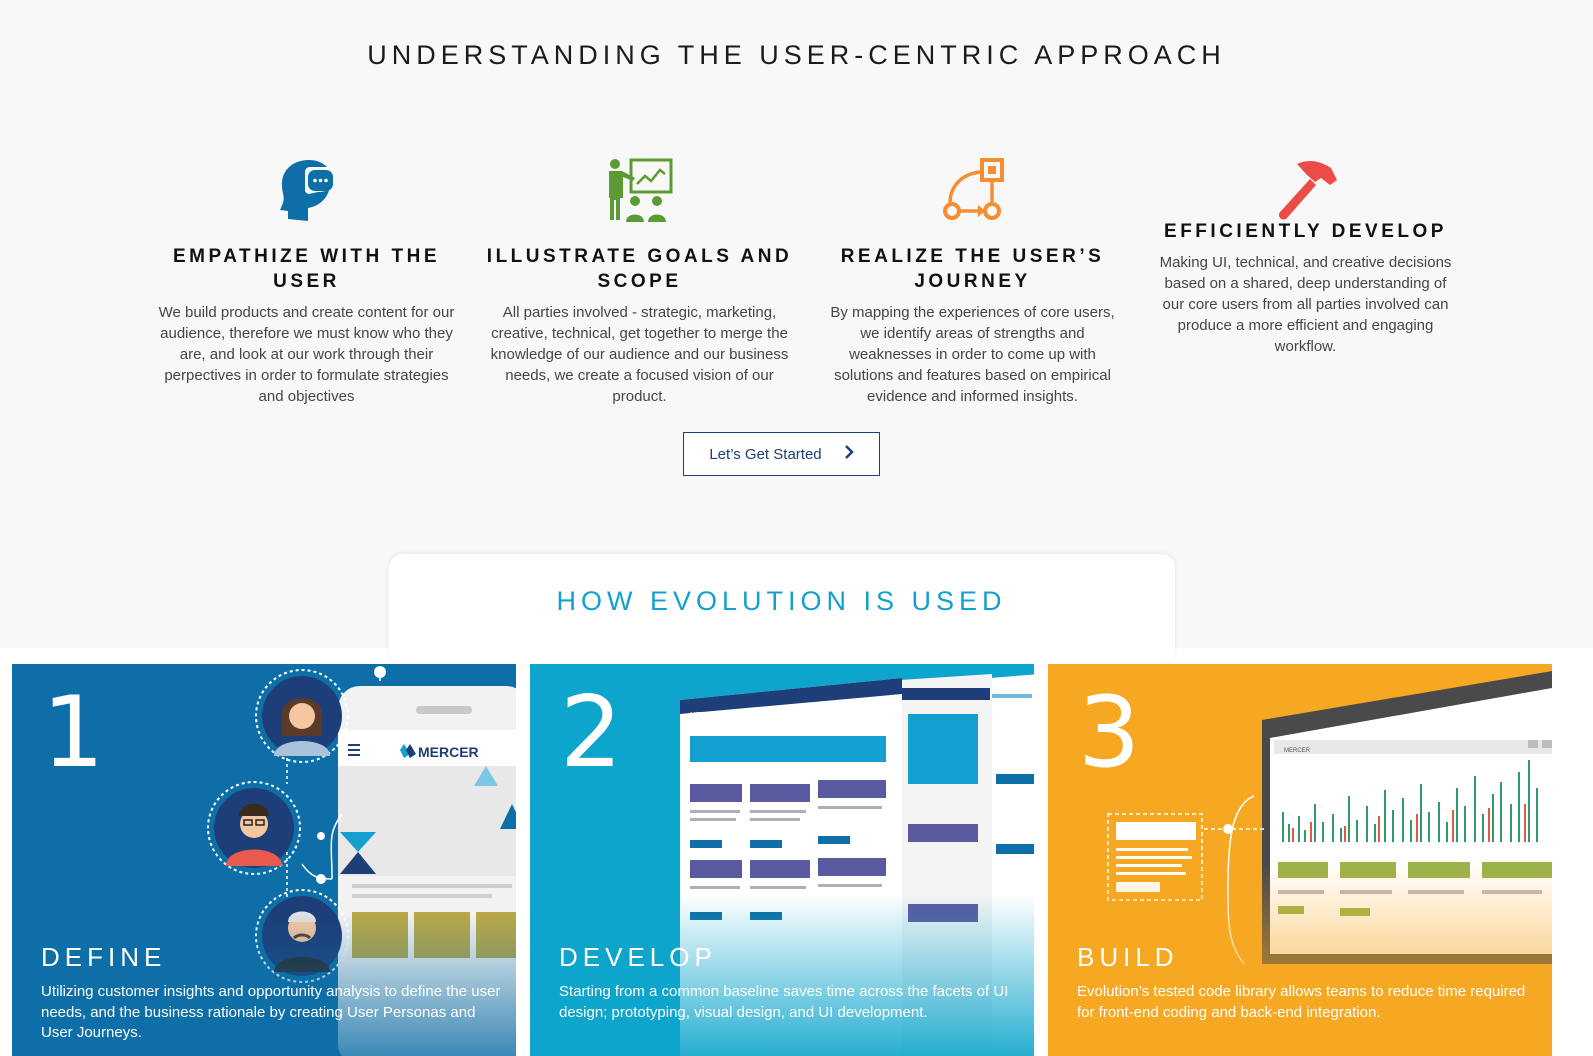 The image size is (1593, 1056). Describe the element at coordinates (765, 454) in the screenshot. I see `get-started-label: Let’s Get Started` at that location.